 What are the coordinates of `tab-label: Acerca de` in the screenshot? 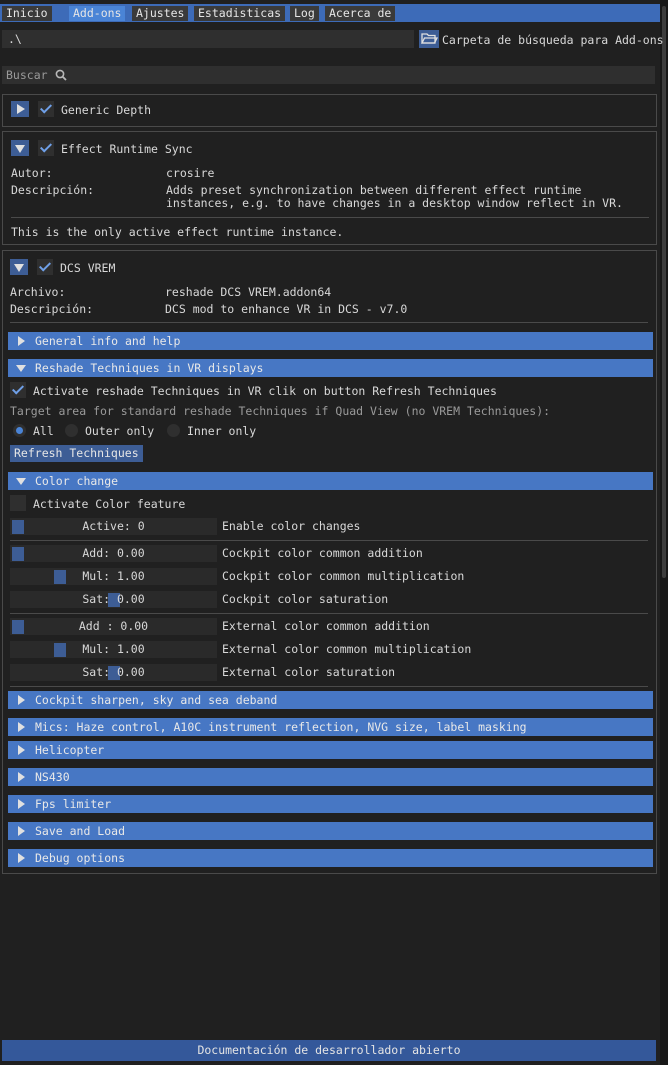 It's located at (360, 13).